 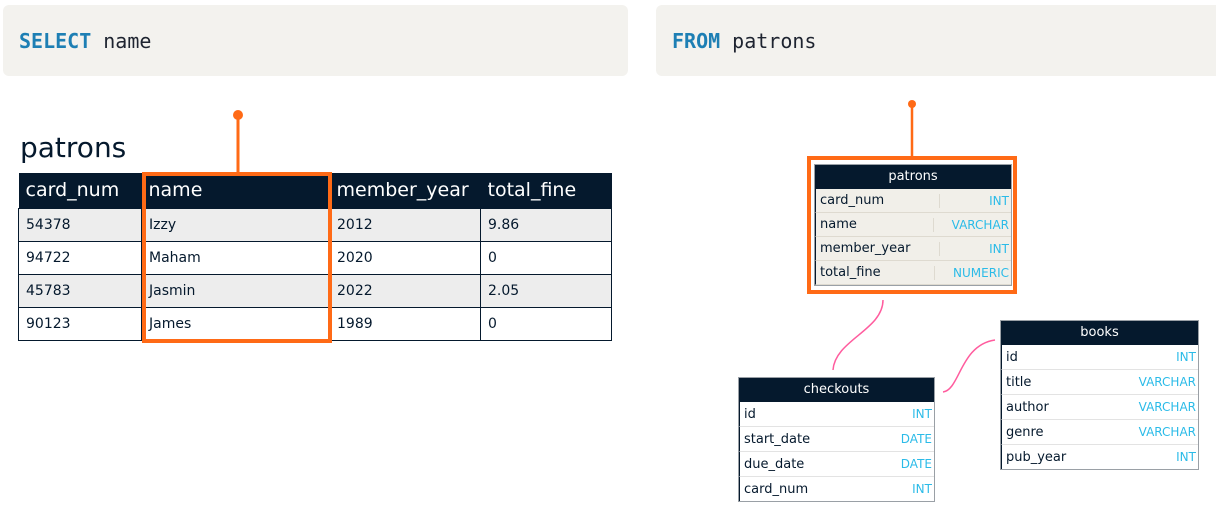 I want to click on relation-line-patrons-checkouts, so click(x=858, y=335).